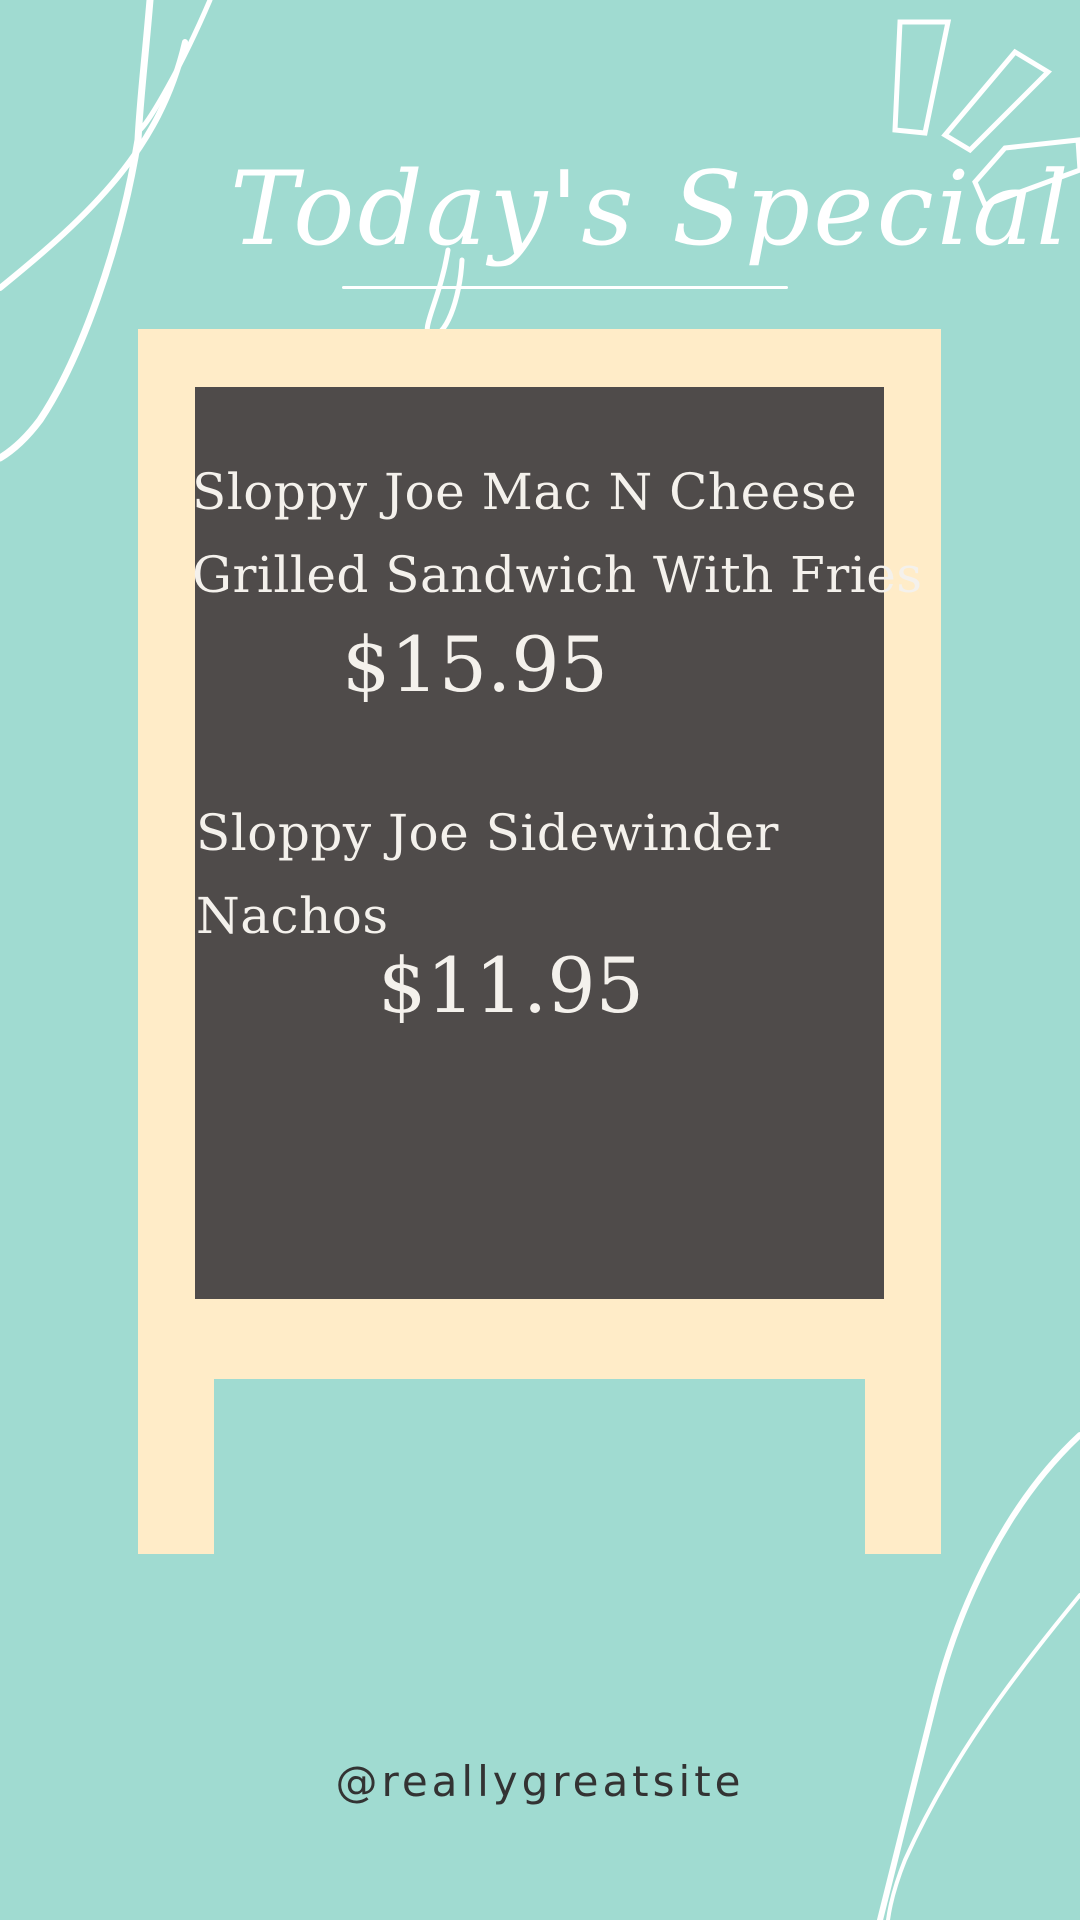  What do you see at coordinates (176, 1447) in the screenshot?
I see `easel-leg-left` at bounding box center [176, 1447].